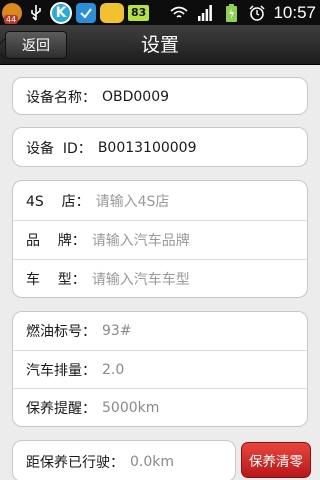 This screenshot has height=480, width=320. I want to click on model-label: 车 型：, so click(56, 280).